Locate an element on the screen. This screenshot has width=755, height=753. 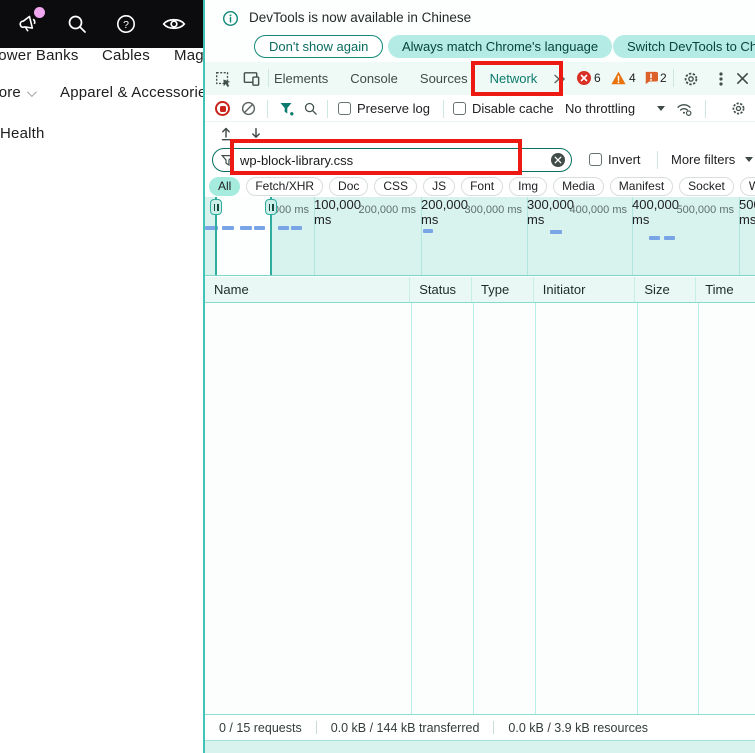
clear-icon is located at coordinates (248, 108).